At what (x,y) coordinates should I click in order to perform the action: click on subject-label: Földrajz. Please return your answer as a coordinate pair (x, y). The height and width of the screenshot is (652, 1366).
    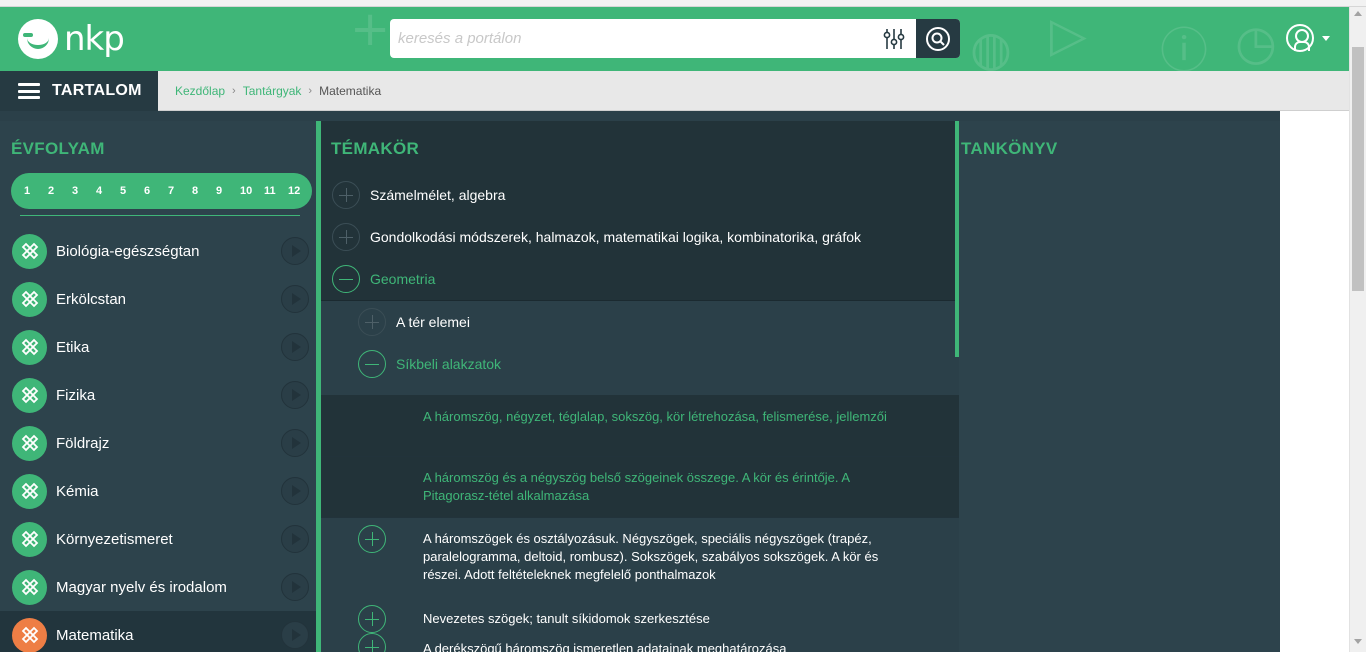
    Looking at the image, I should click on (83, 443).